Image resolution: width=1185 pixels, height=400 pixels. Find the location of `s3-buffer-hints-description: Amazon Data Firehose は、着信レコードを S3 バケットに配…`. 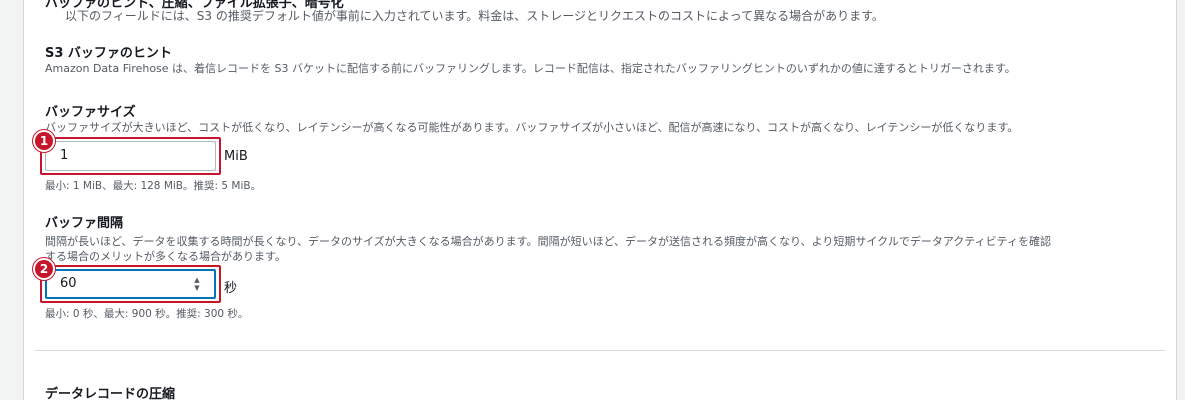

s3-buffer-hints-description: Amazon Data Firehose は、着信レコードを S3 バケットに配… is located at coordinates (530, 68).